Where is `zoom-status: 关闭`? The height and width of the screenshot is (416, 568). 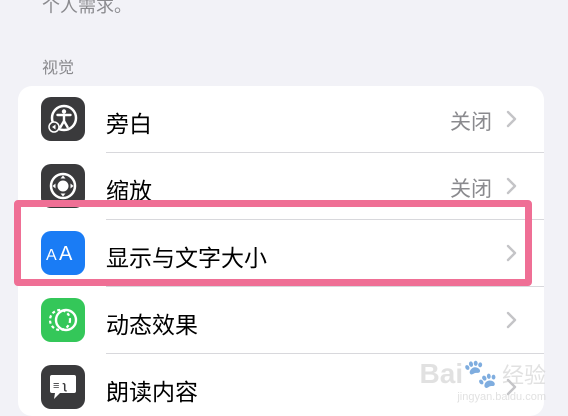 zoom-status: 关闭 is located at coordinates (471, 189).